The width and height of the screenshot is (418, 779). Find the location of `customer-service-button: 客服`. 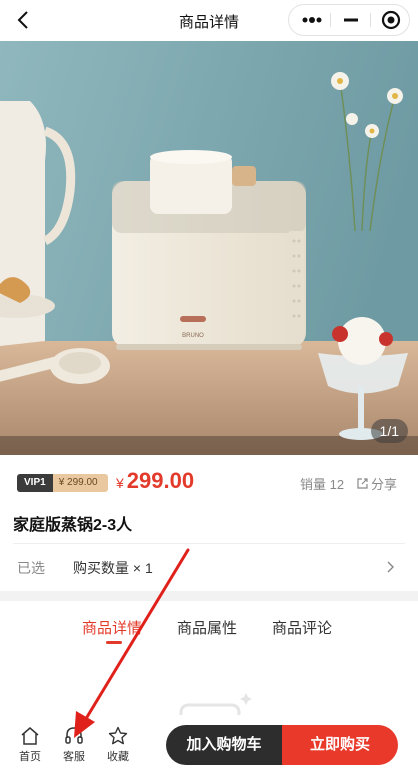

customer-service-button: 客服 is located at coordinates (74, 745).